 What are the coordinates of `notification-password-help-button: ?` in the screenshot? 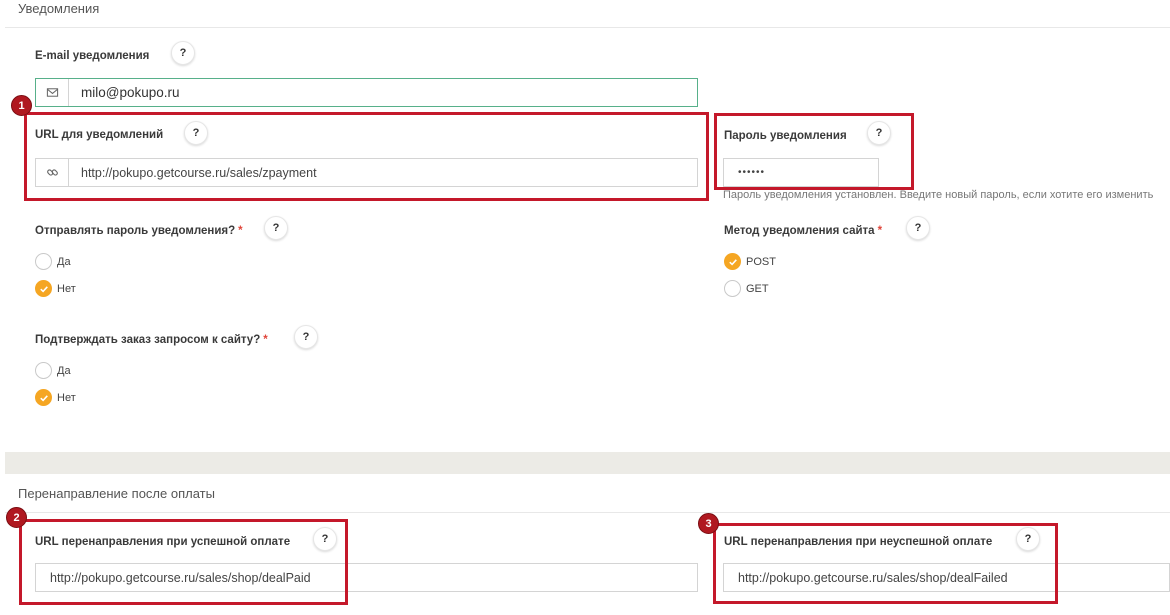 It's located at (879, 133).